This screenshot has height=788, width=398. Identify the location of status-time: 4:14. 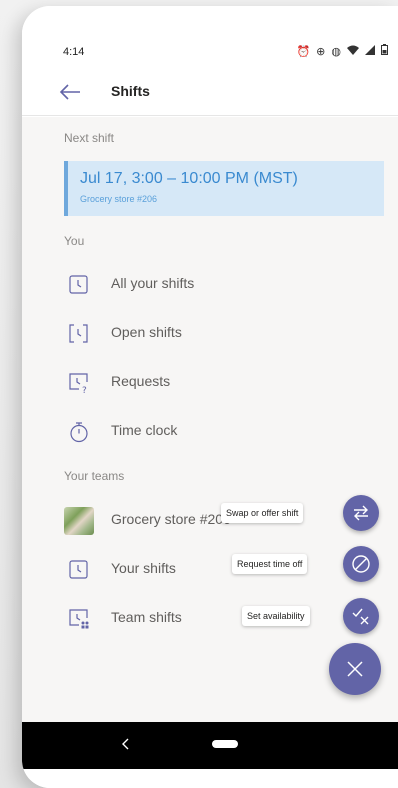
(74, 52).